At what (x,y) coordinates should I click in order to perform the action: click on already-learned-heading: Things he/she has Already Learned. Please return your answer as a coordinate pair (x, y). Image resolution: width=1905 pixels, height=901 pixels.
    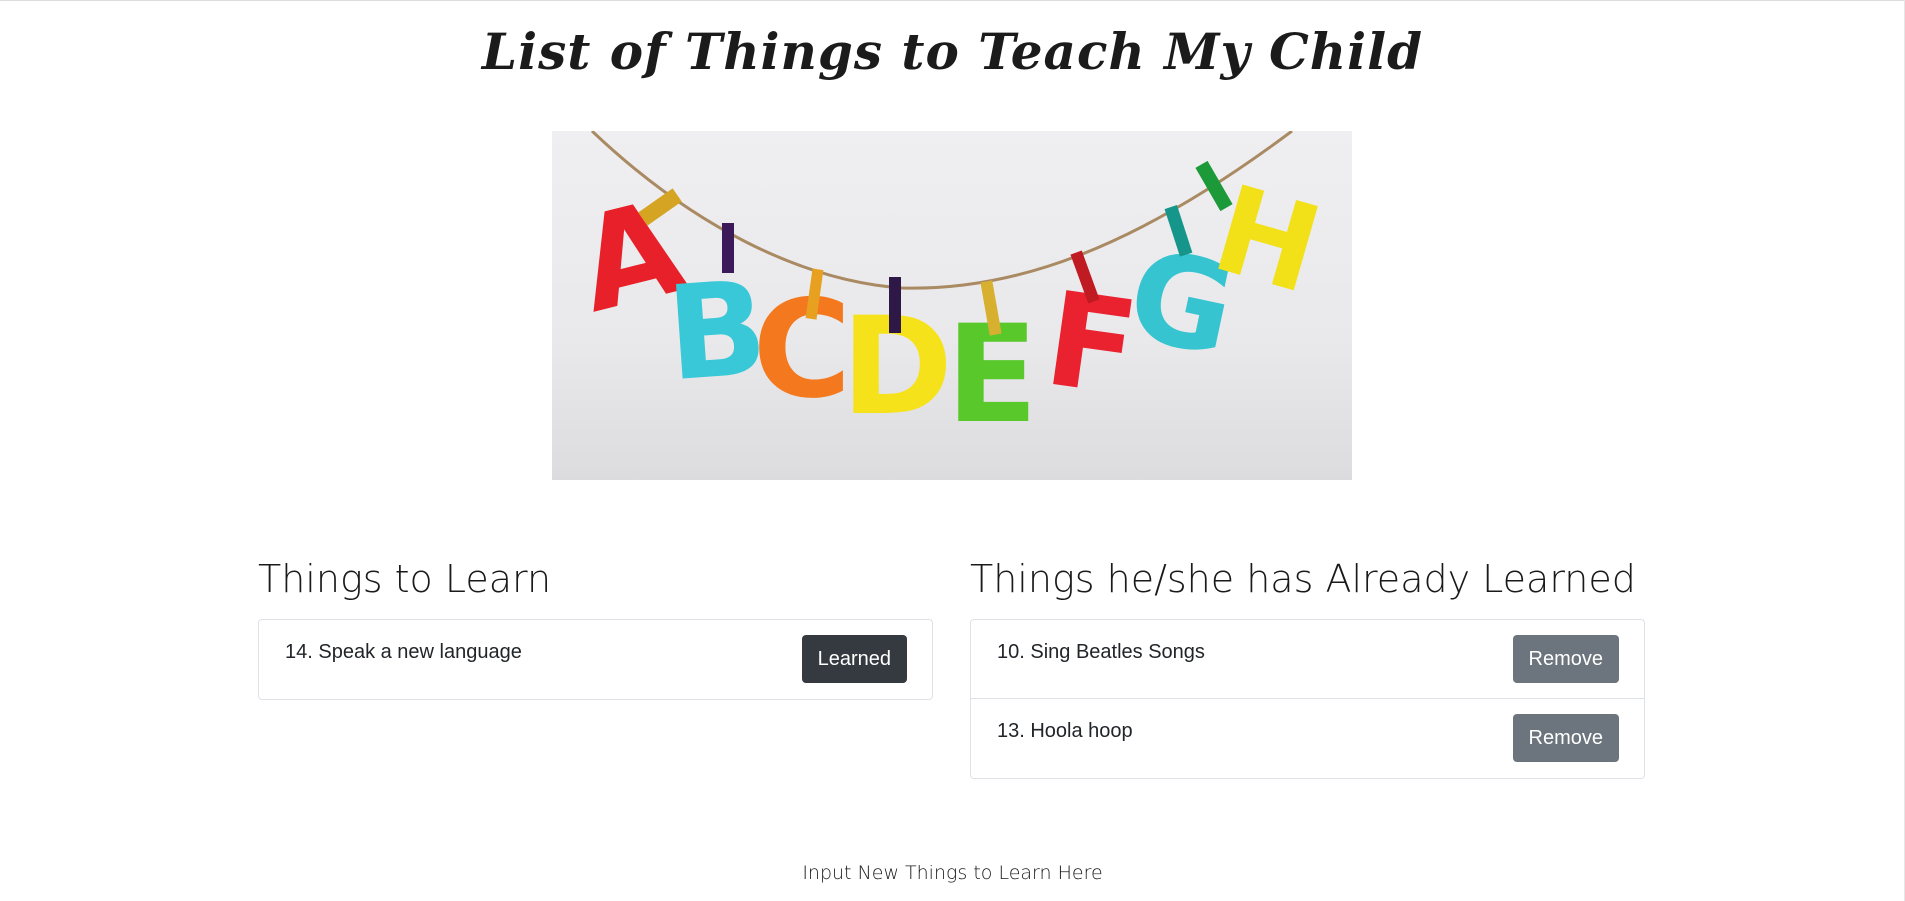
    Looking at the image, I should click on (1303, 579).